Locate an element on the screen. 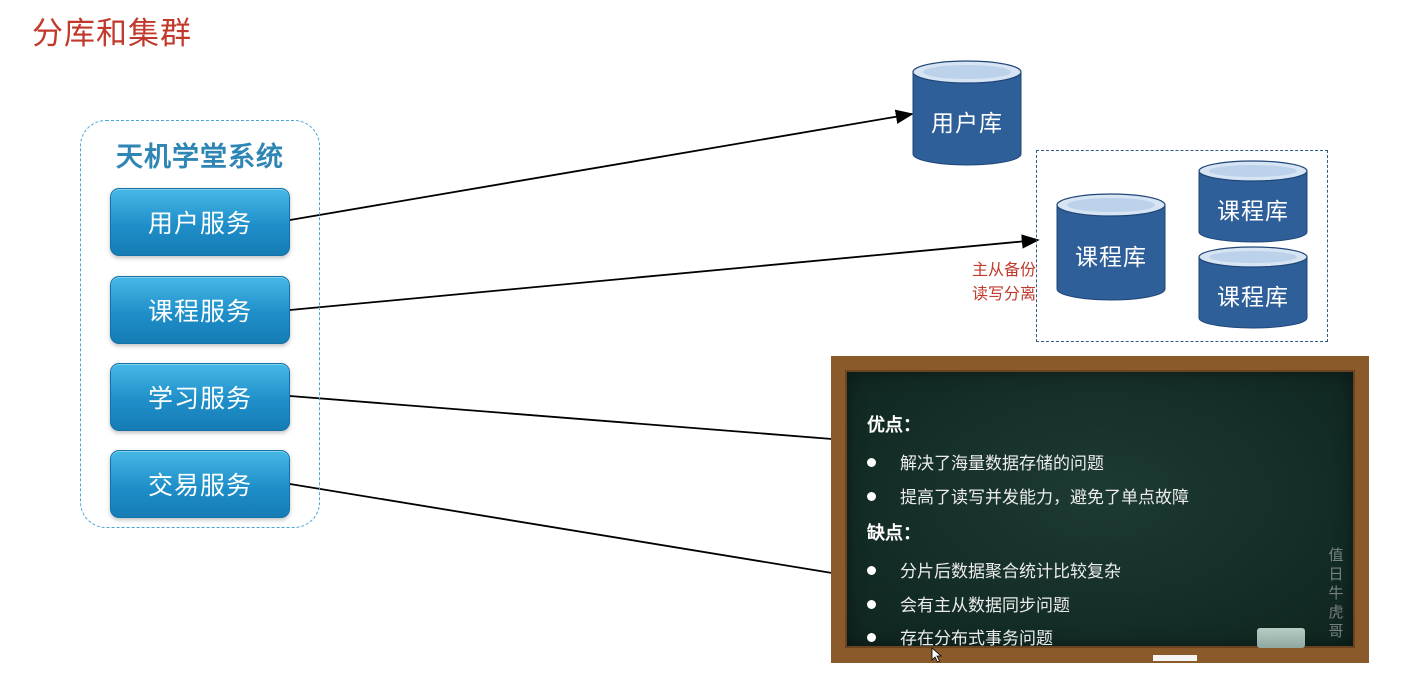 The height and width of the screenshot is (681, 1428). course-replica-1-label: 课程库 is located at coordinates (1253, 212).